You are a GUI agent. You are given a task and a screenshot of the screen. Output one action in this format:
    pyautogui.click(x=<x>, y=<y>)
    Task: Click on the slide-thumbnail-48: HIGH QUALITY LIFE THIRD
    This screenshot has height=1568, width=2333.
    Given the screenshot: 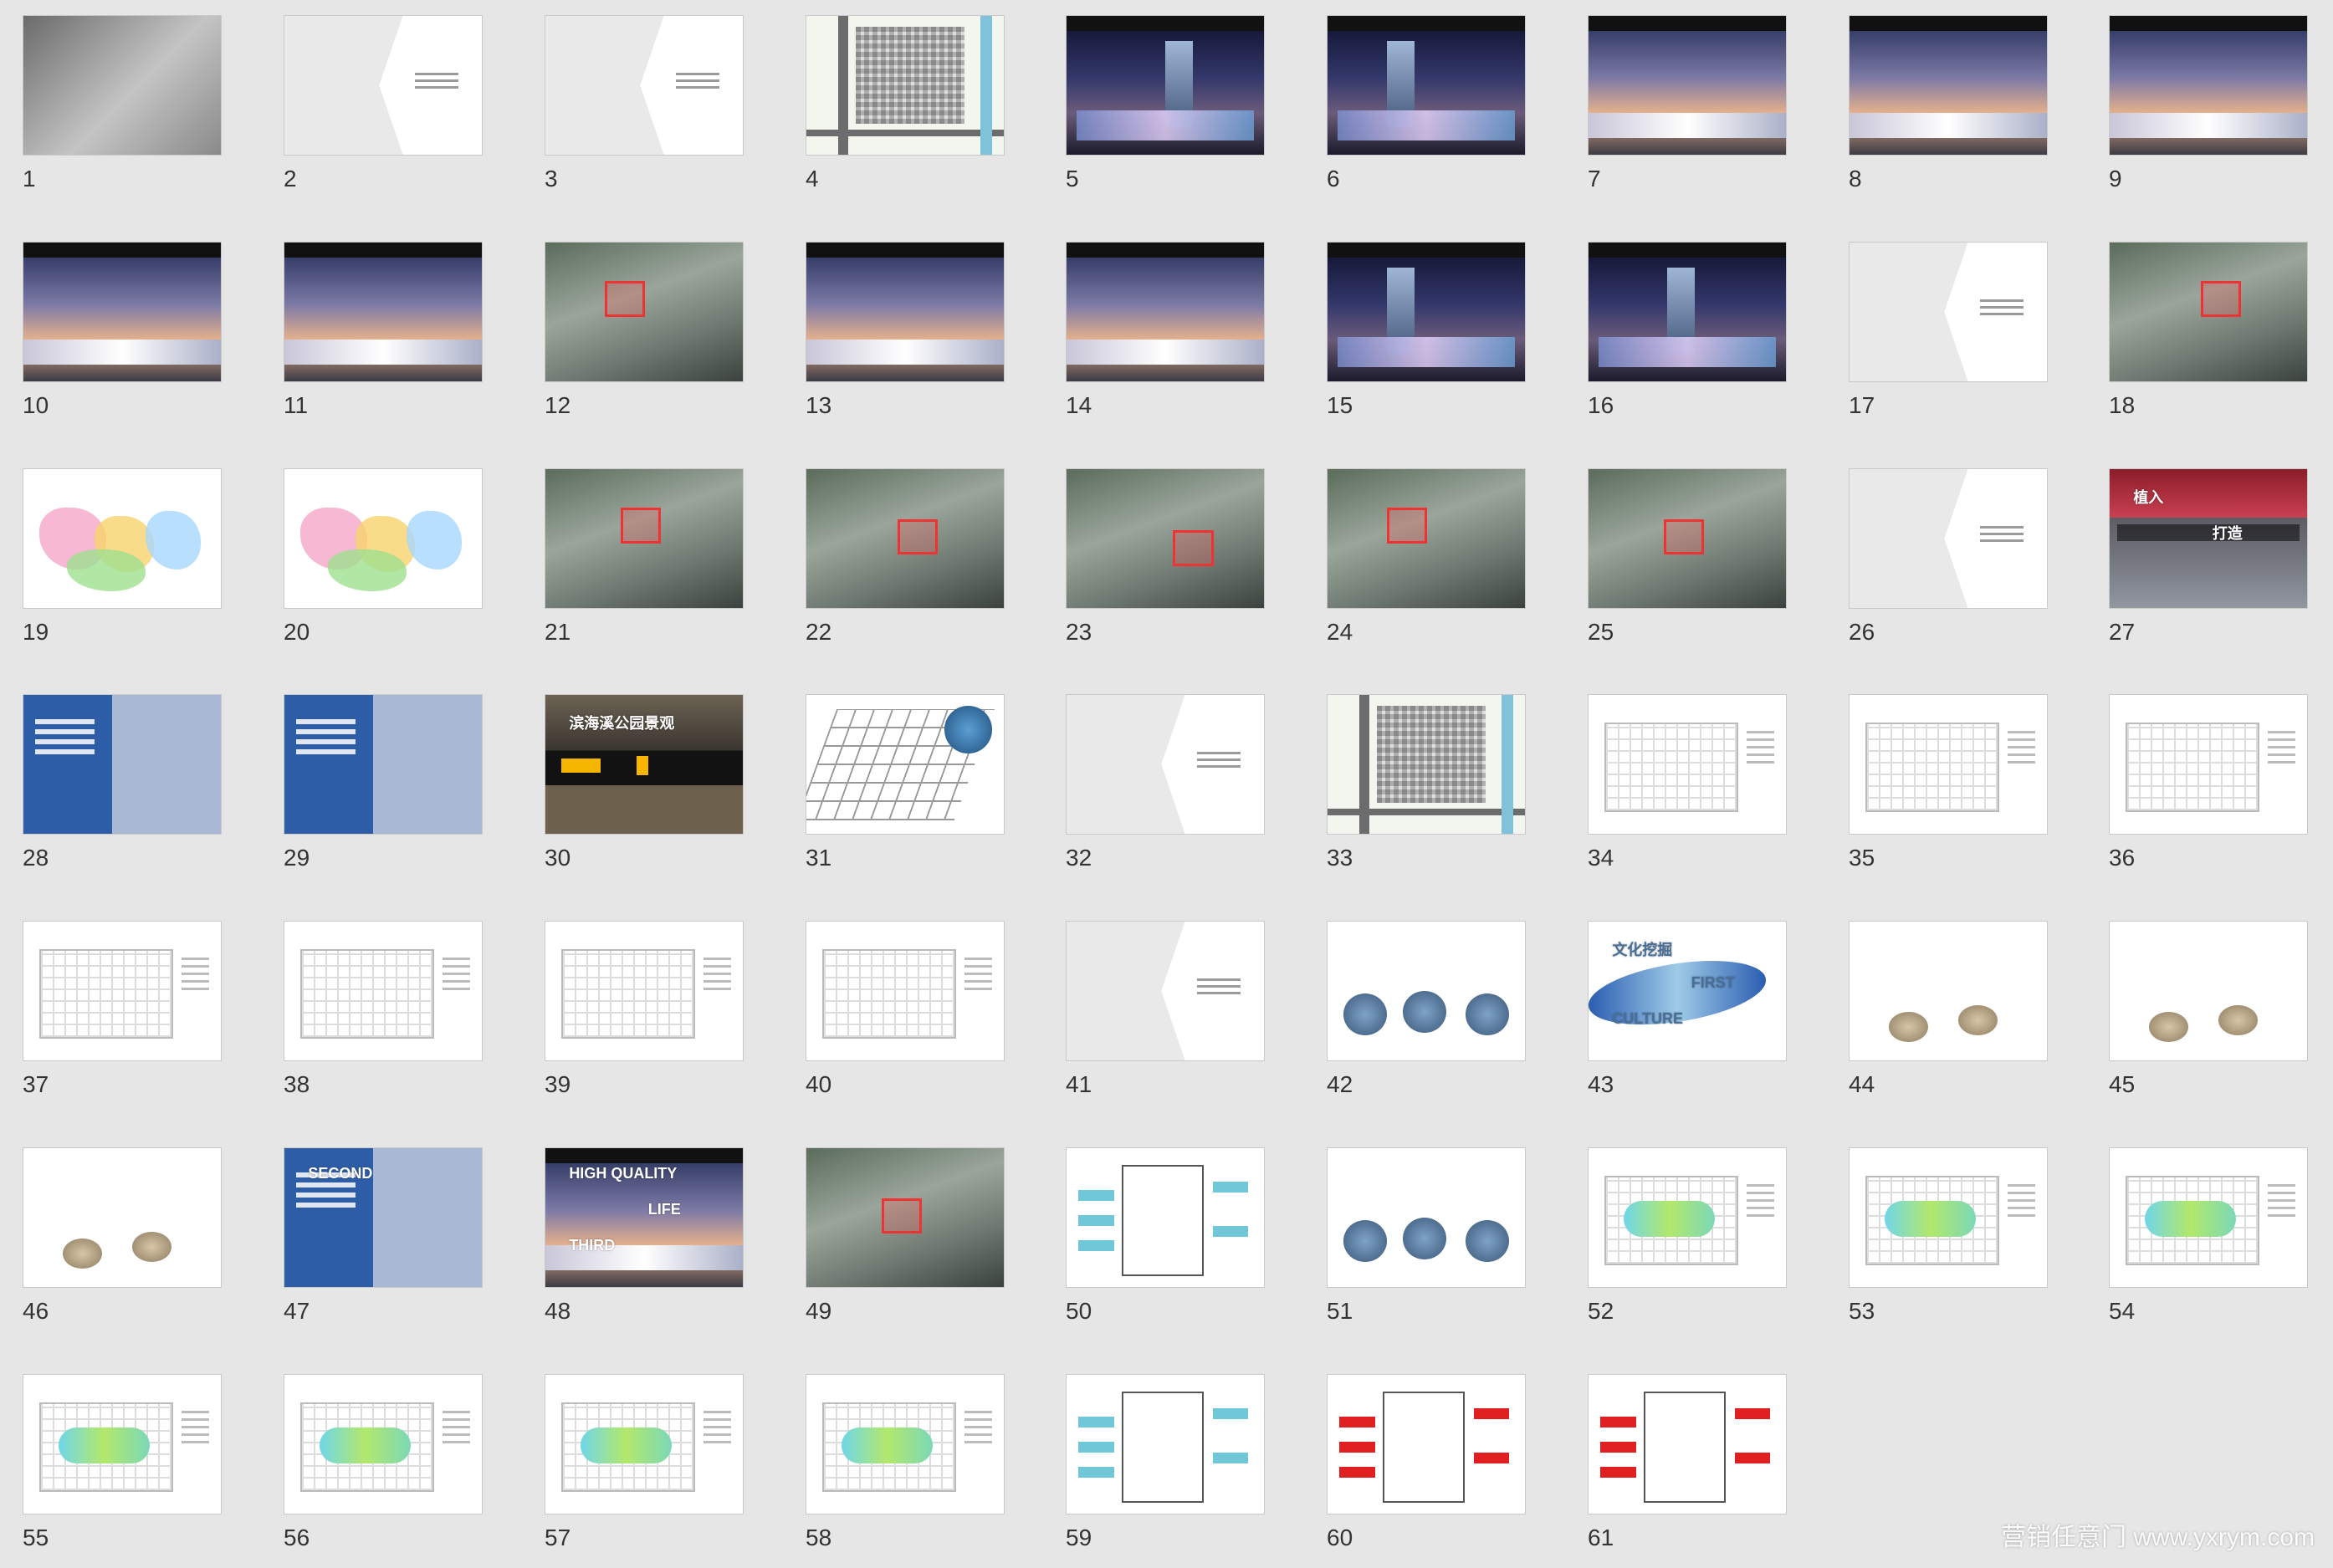 What is the action you would take?
    pyautogui.click(x=644, y=1217)
    